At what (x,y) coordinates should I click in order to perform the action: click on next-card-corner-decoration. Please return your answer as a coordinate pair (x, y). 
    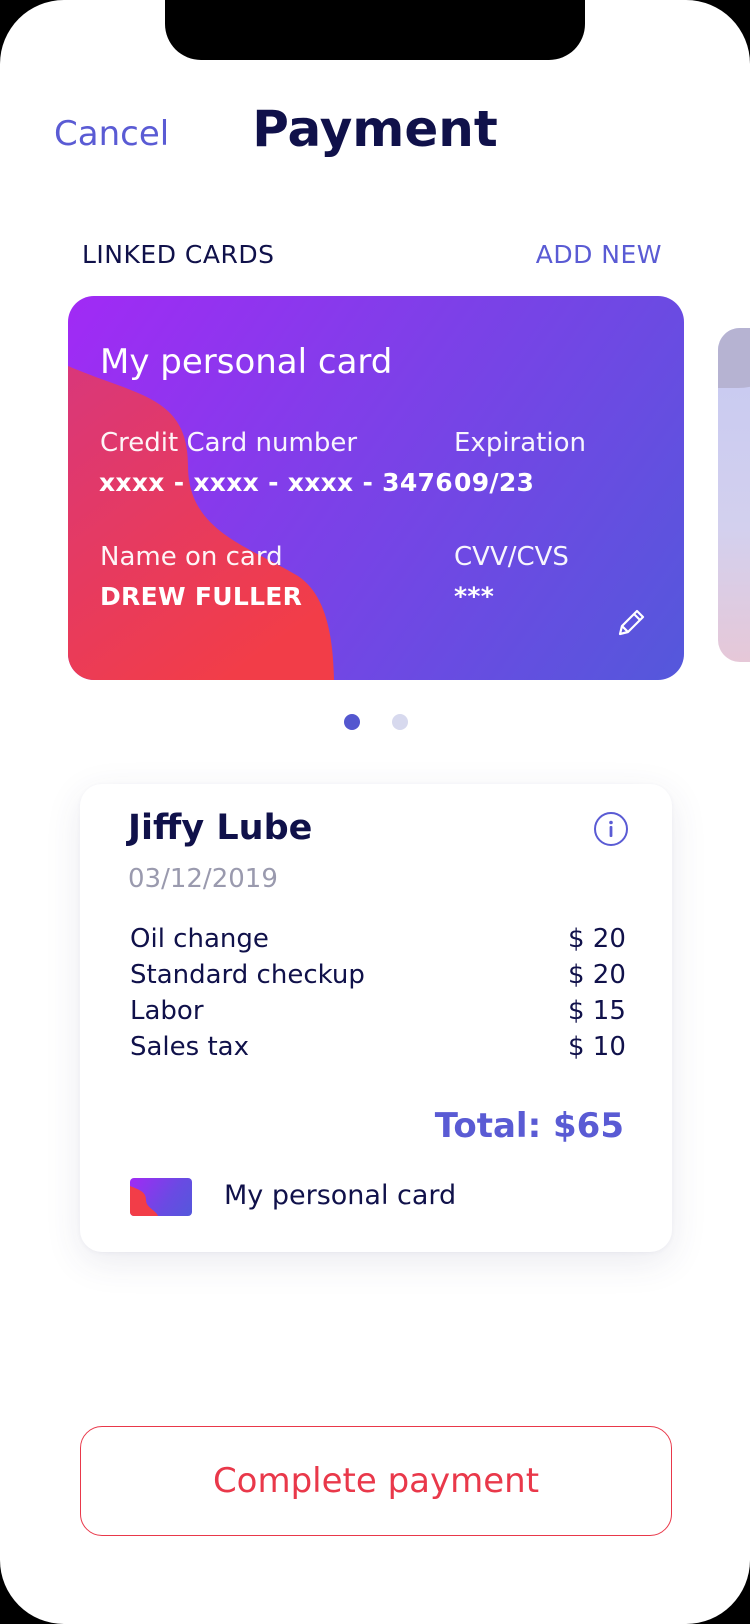
    Looking at the image, I should click on (734, 358).